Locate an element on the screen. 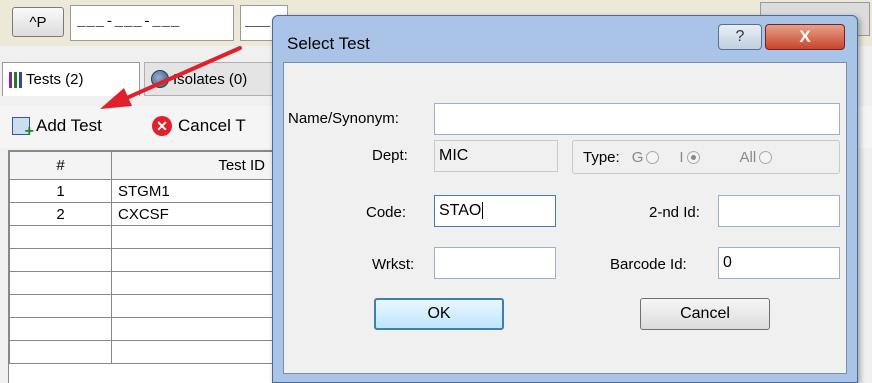 The height and width of the screenshot is (383, 872). text-cursor is located at coordinates (483, 210).